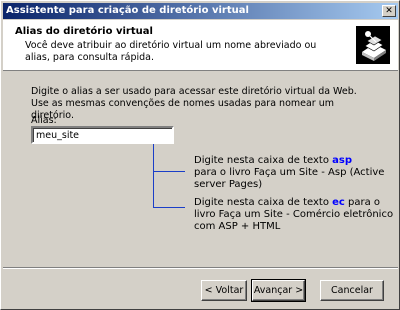 This screenshot has width=400, height=310. What do you see at coordinates (263, 202) in the screenshot?
I see `annotation-ec-prefix: Digite nesta caixa de texto` at bounding box center [263, 202].